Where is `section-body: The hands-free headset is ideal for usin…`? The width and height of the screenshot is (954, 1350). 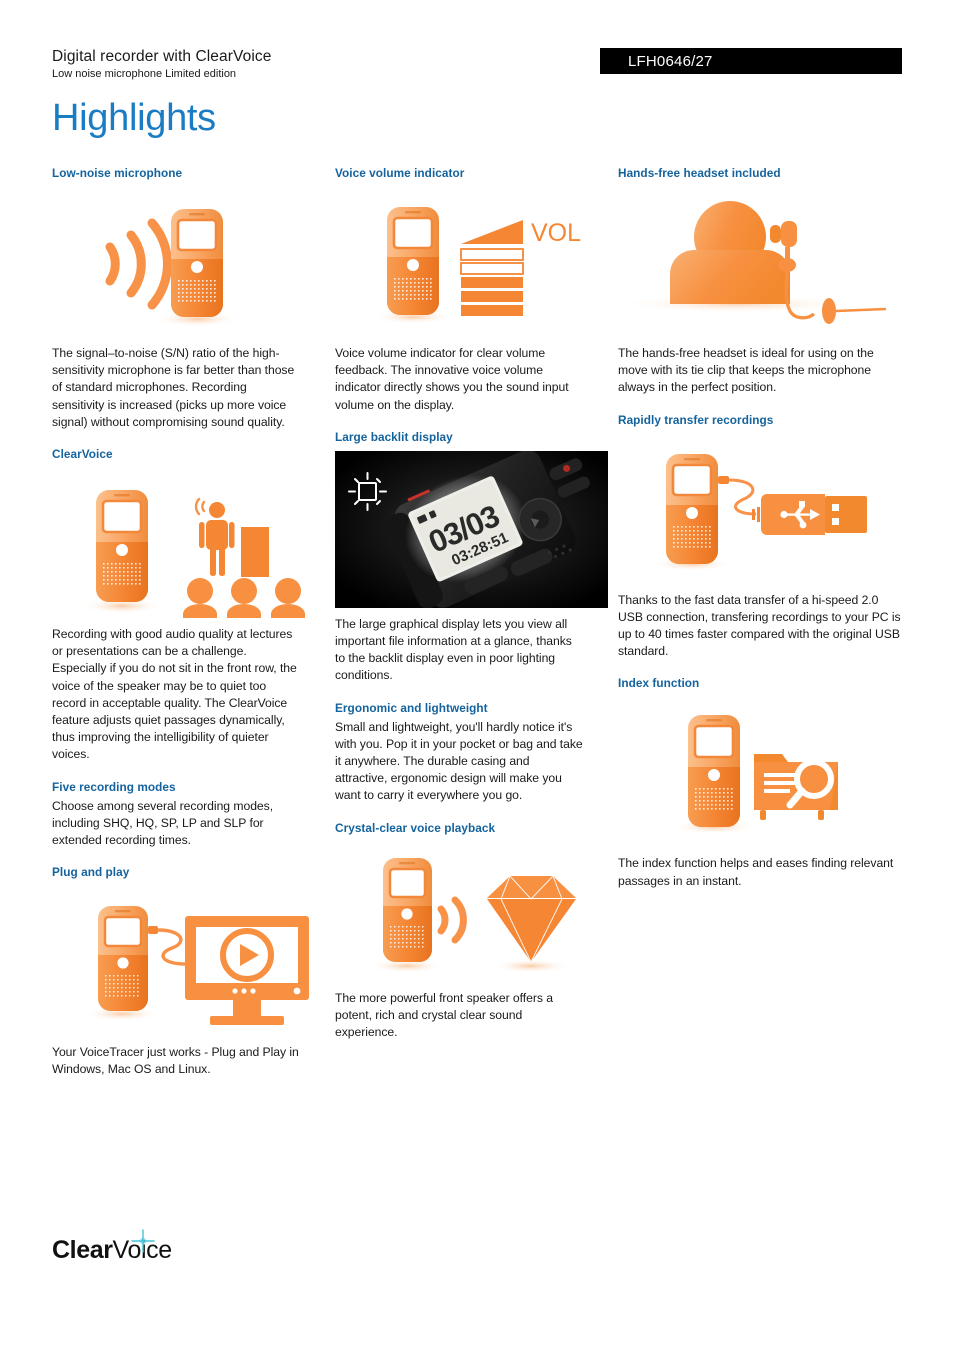 section-body: The hands-free headset is ideal for usin… is located at coordinates (746, 370).